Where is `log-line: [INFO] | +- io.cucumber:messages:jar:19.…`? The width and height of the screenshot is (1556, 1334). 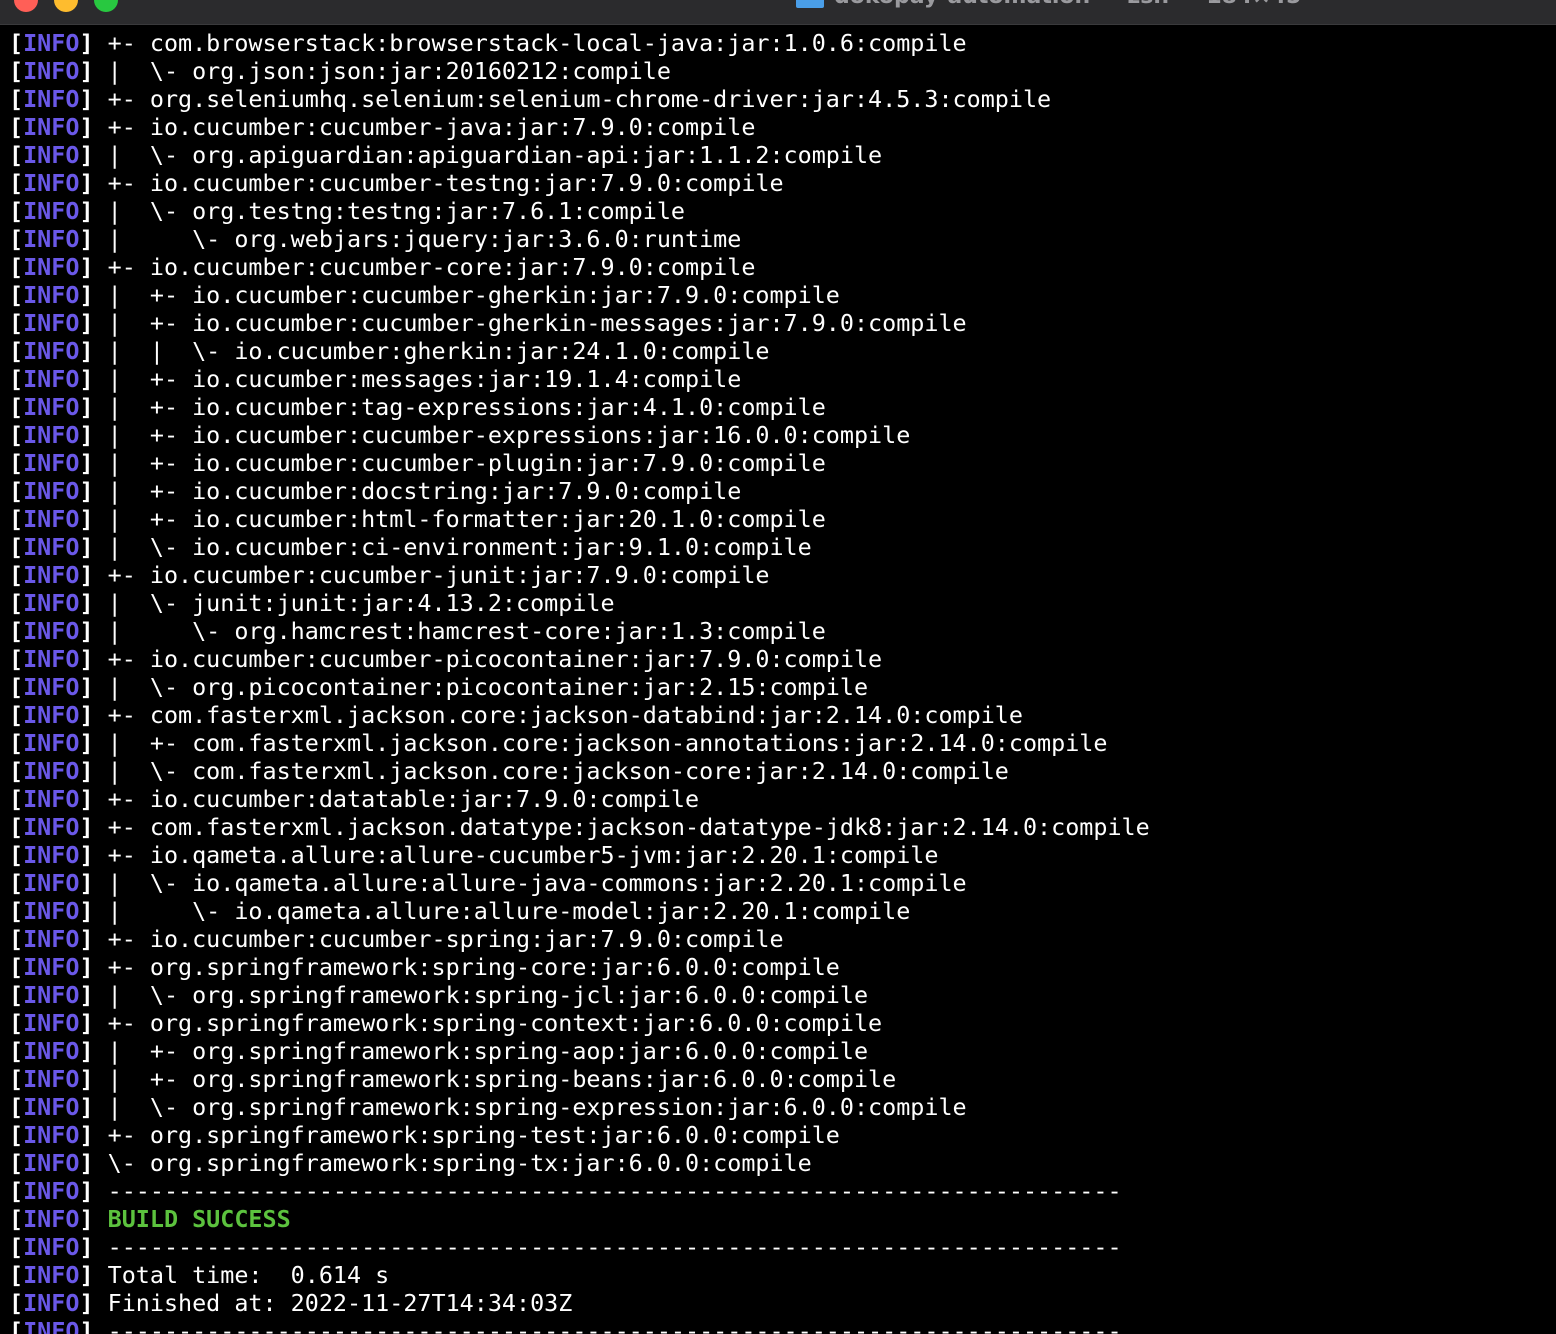 log-line: [INFO] | +- io.cucumber:messages:jar:19.… is located at coordinates (782, 379).